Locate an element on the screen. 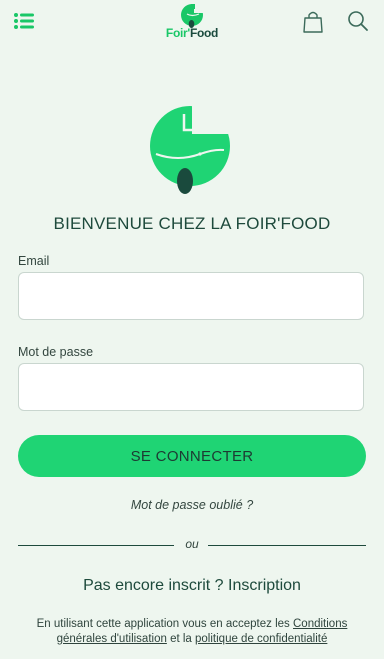  hamburger-menu-icon is located at coordinates (24, 21).